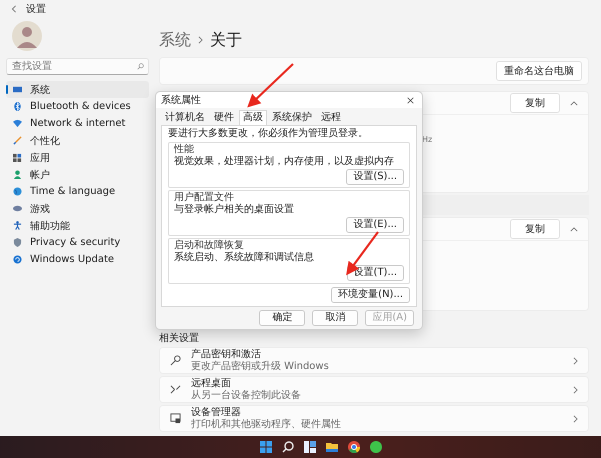 This screenshot has height=458, width=601. Describe the element at coordinates (310, 447) in the screenshot. I see `widgets-icon` at that location.